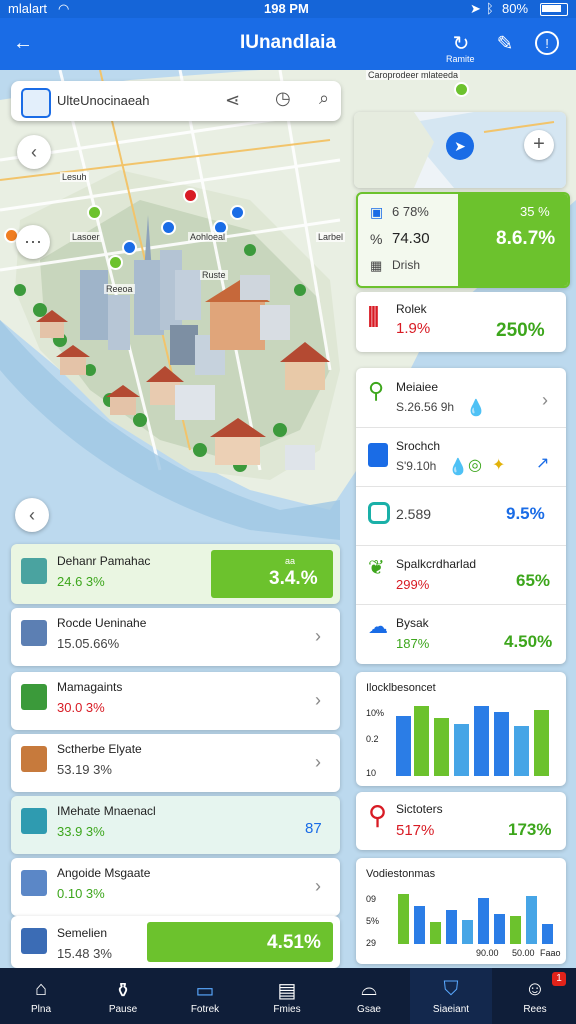 The height and width of the screenshot is (1024, 576). Describe the element at coordinates (175, 701) in the screenshot. I see `list-item: Mamagaints 30.0 3% ›` at that location.